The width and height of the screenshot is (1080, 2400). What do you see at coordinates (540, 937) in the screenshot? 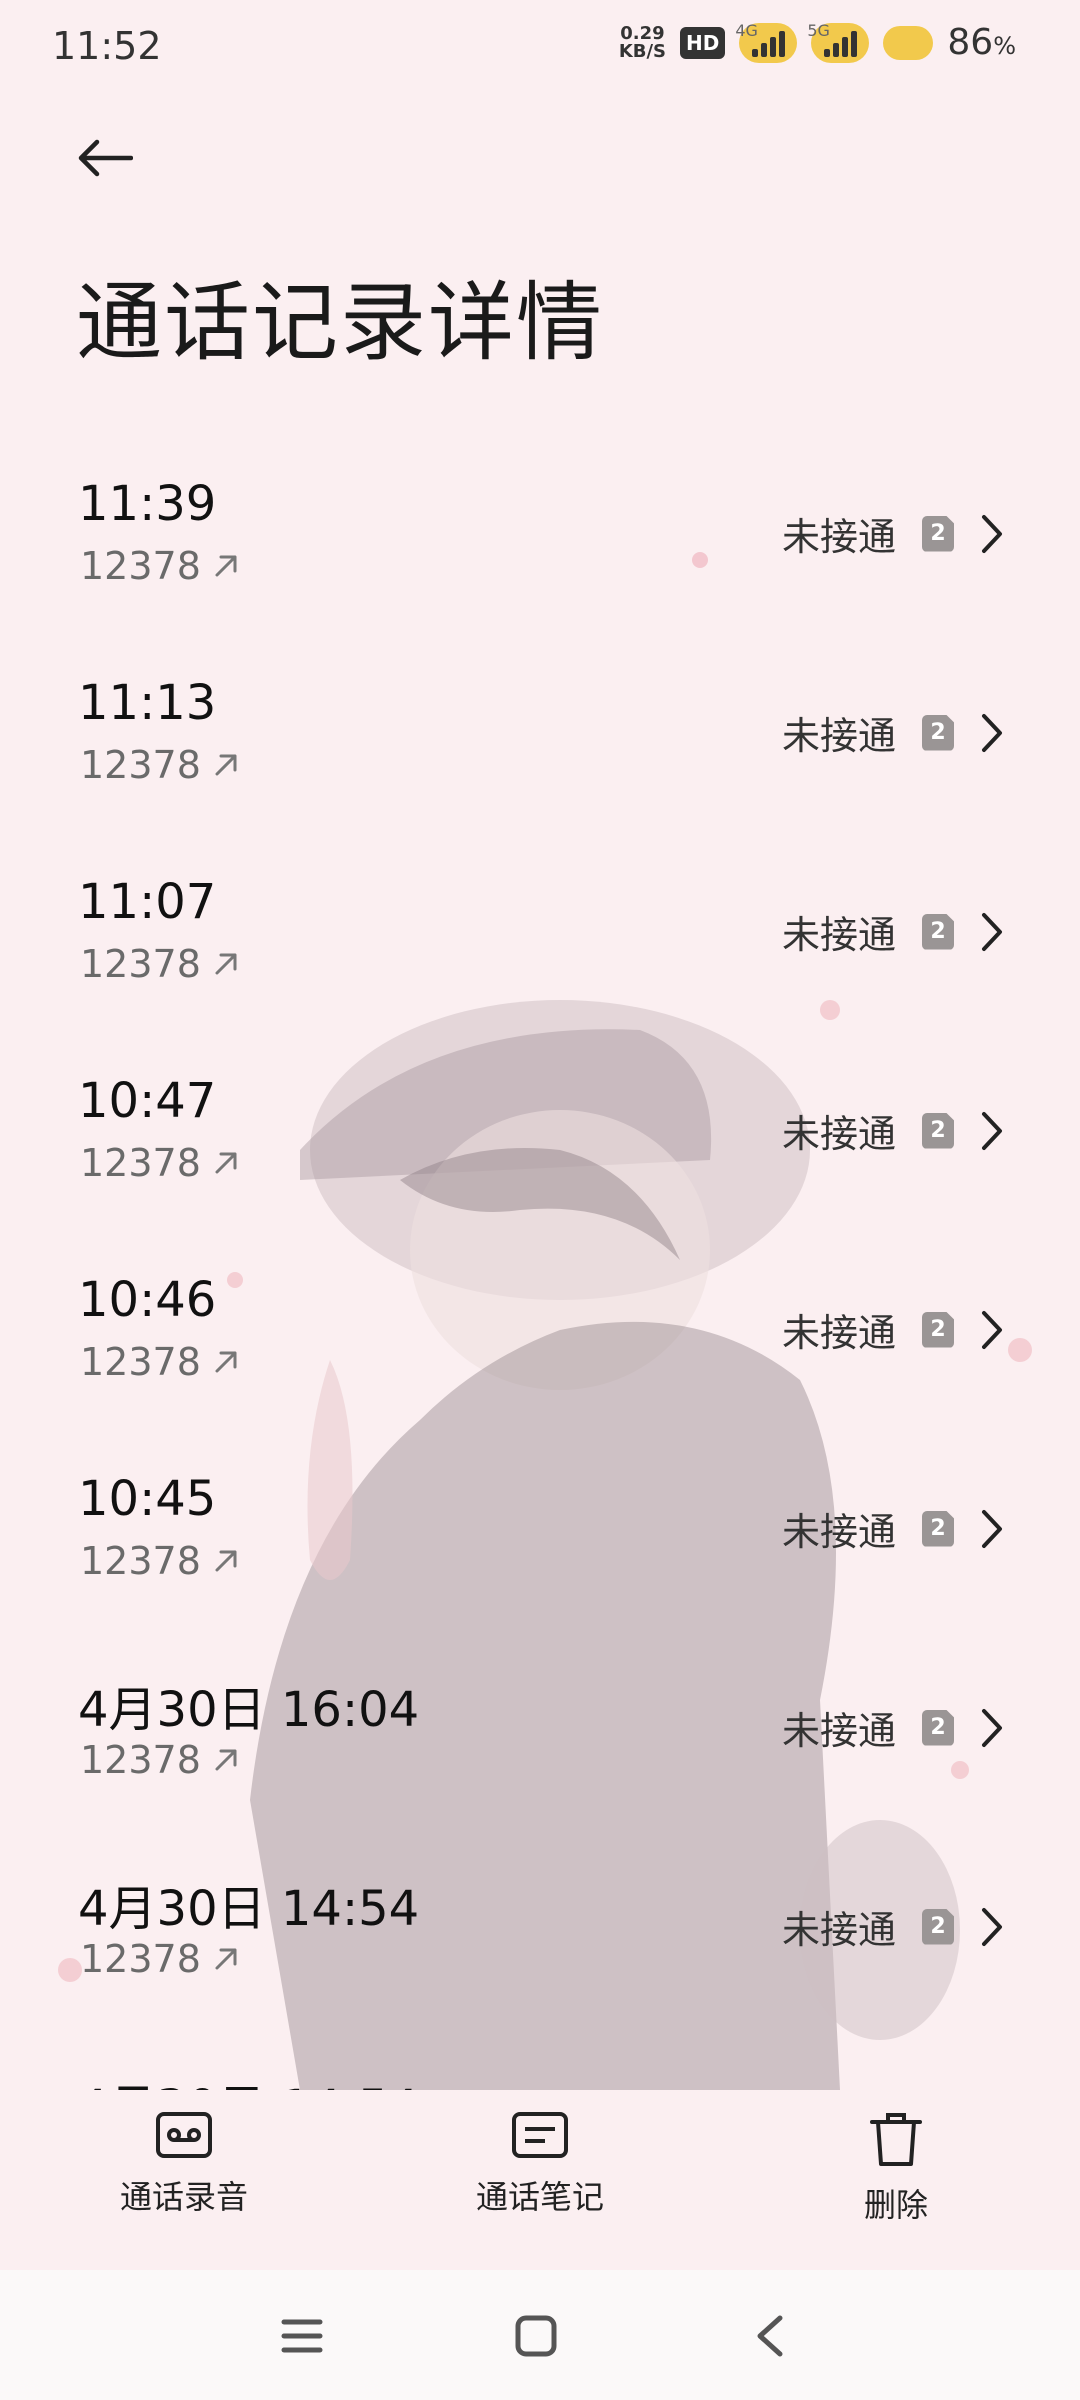
I see `call-log-row: 11:07 12378 未接通 2` at bounding box center [540, 937].